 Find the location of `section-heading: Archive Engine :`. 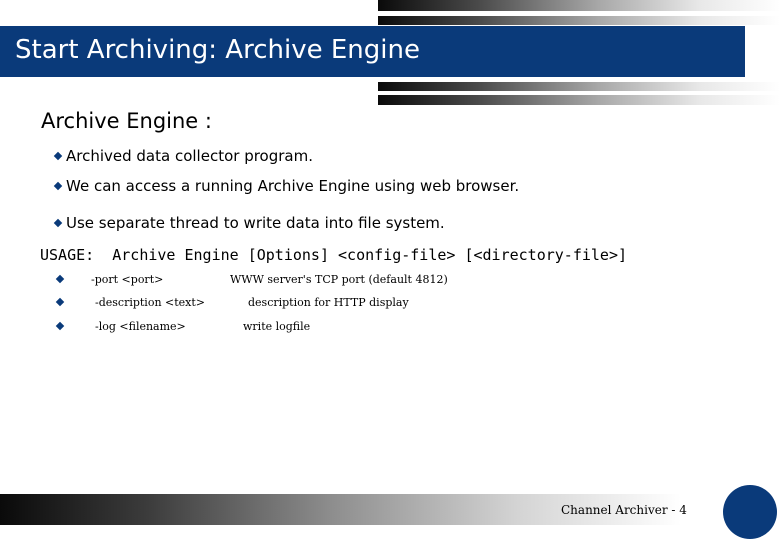

section-heading: Archive Engine : is located at coordinates (126, 121).